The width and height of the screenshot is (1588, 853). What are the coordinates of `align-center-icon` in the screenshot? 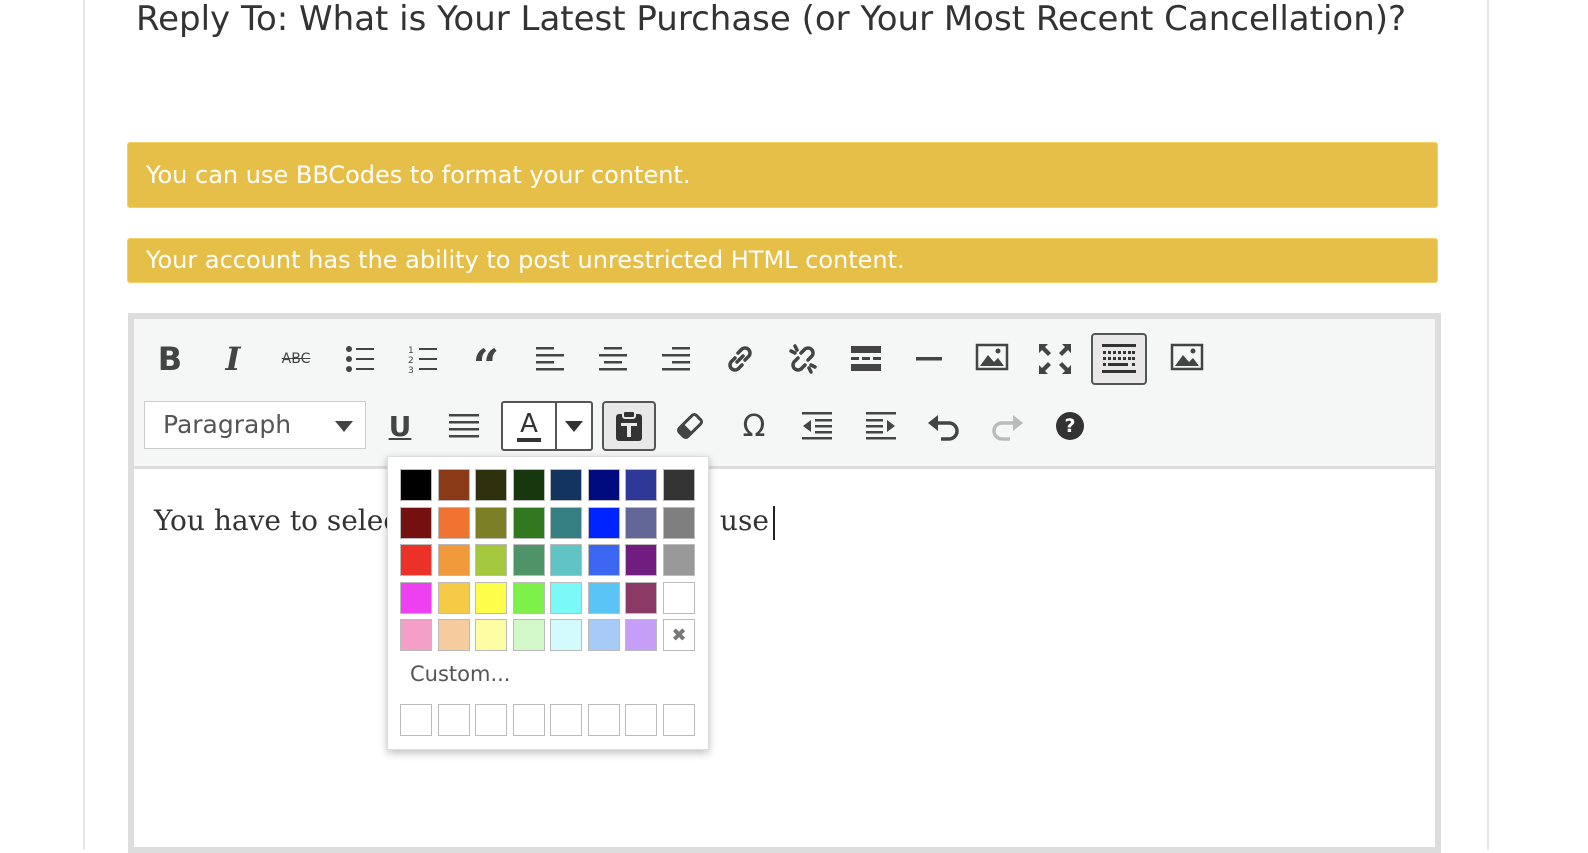 It's located at (613, 359).